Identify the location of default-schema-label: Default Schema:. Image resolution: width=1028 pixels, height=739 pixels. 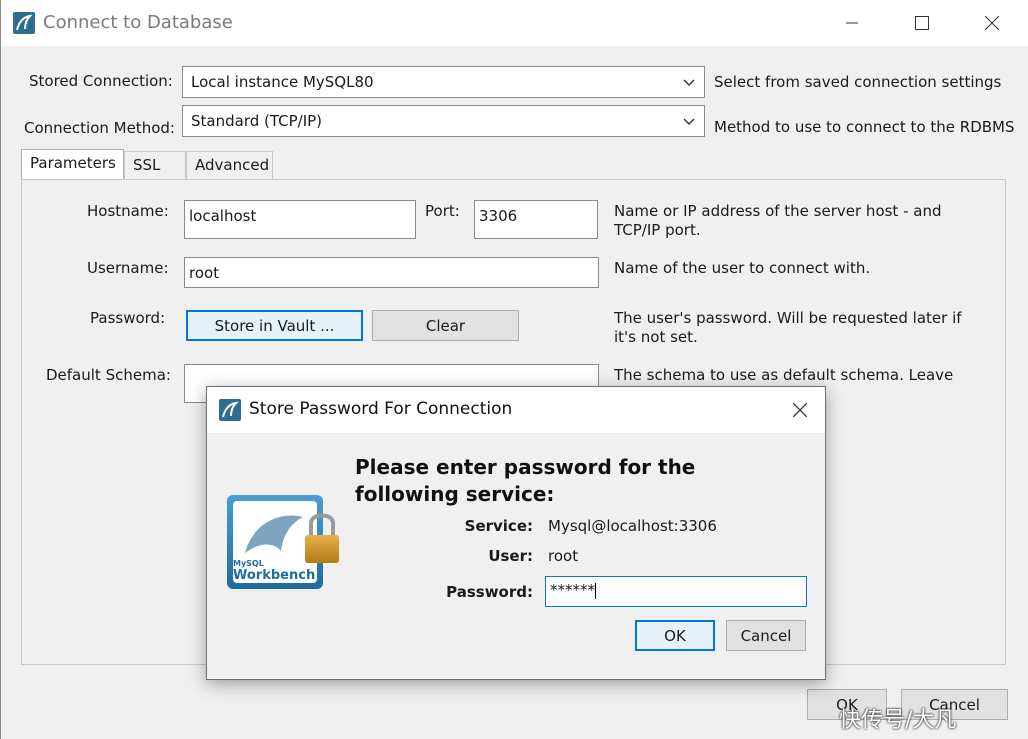
(108, 375).